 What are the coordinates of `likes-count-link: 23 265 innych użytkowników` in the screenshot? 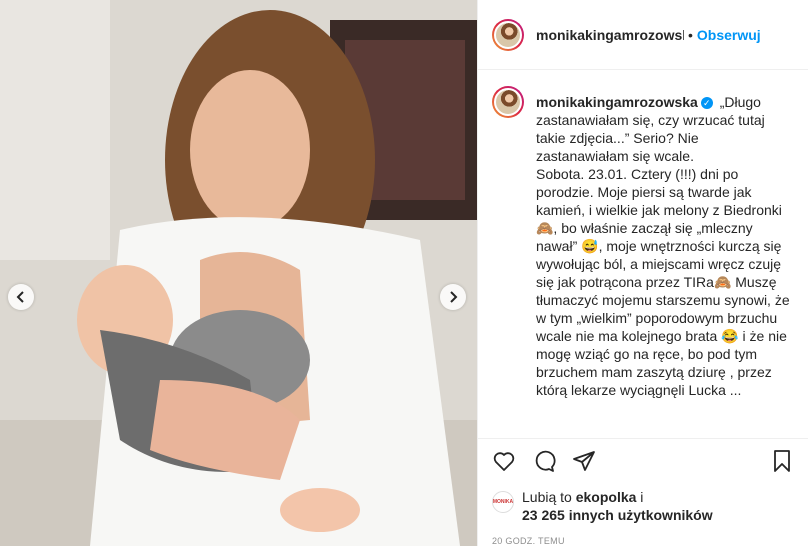 It's located at (617, 515).